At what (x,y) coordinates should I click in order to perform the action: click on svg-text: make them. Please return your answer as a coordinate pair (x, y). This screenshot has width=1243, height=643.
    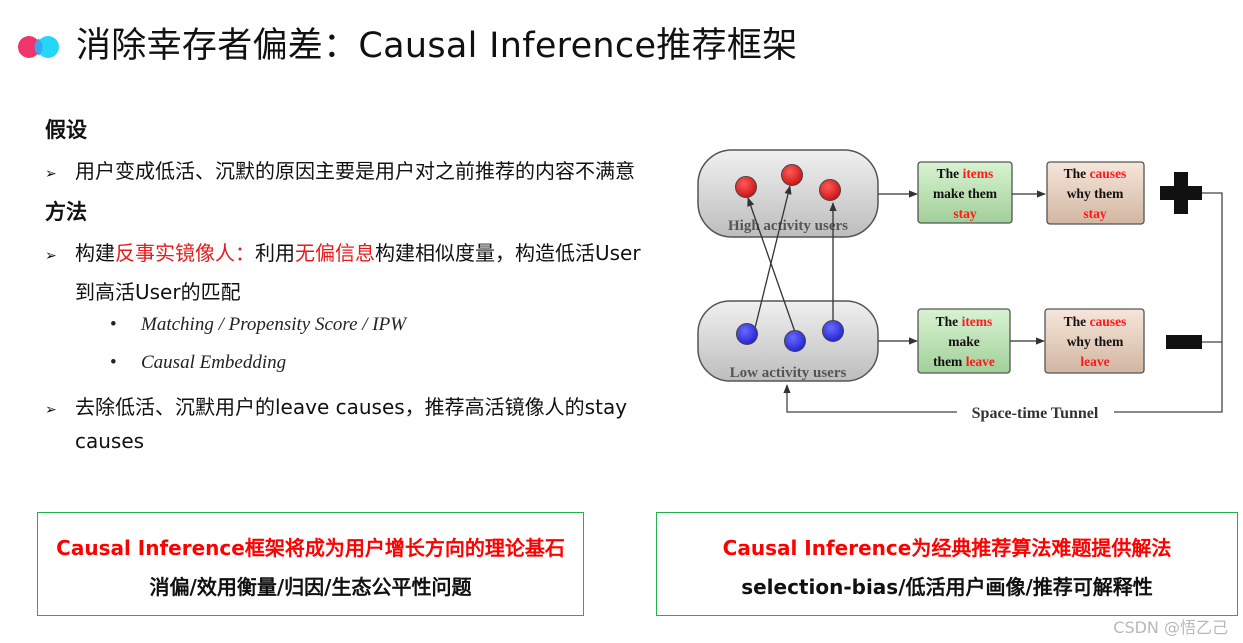
    Looking at the image, I should click on (965, 193).